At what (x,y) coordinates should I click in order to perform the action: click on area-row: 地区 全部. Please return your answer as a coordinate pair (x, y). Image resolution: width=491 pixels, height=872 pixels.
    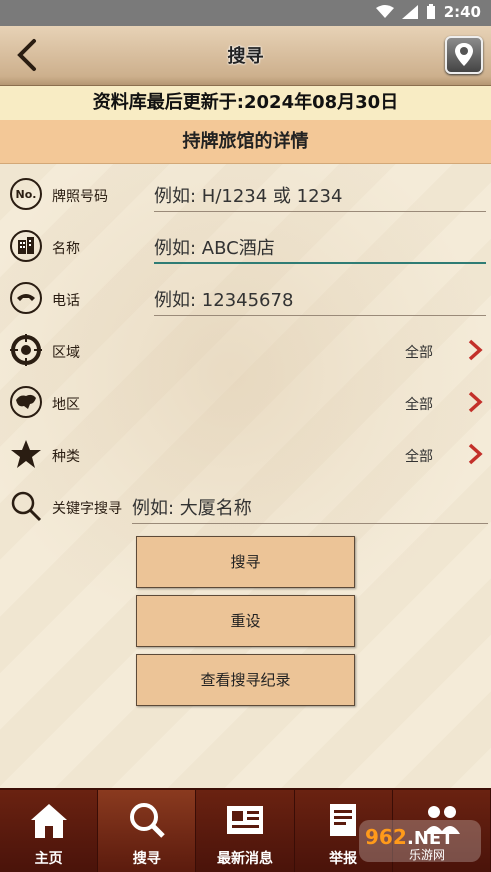
    Looking at the image, I should click on (245, 402).